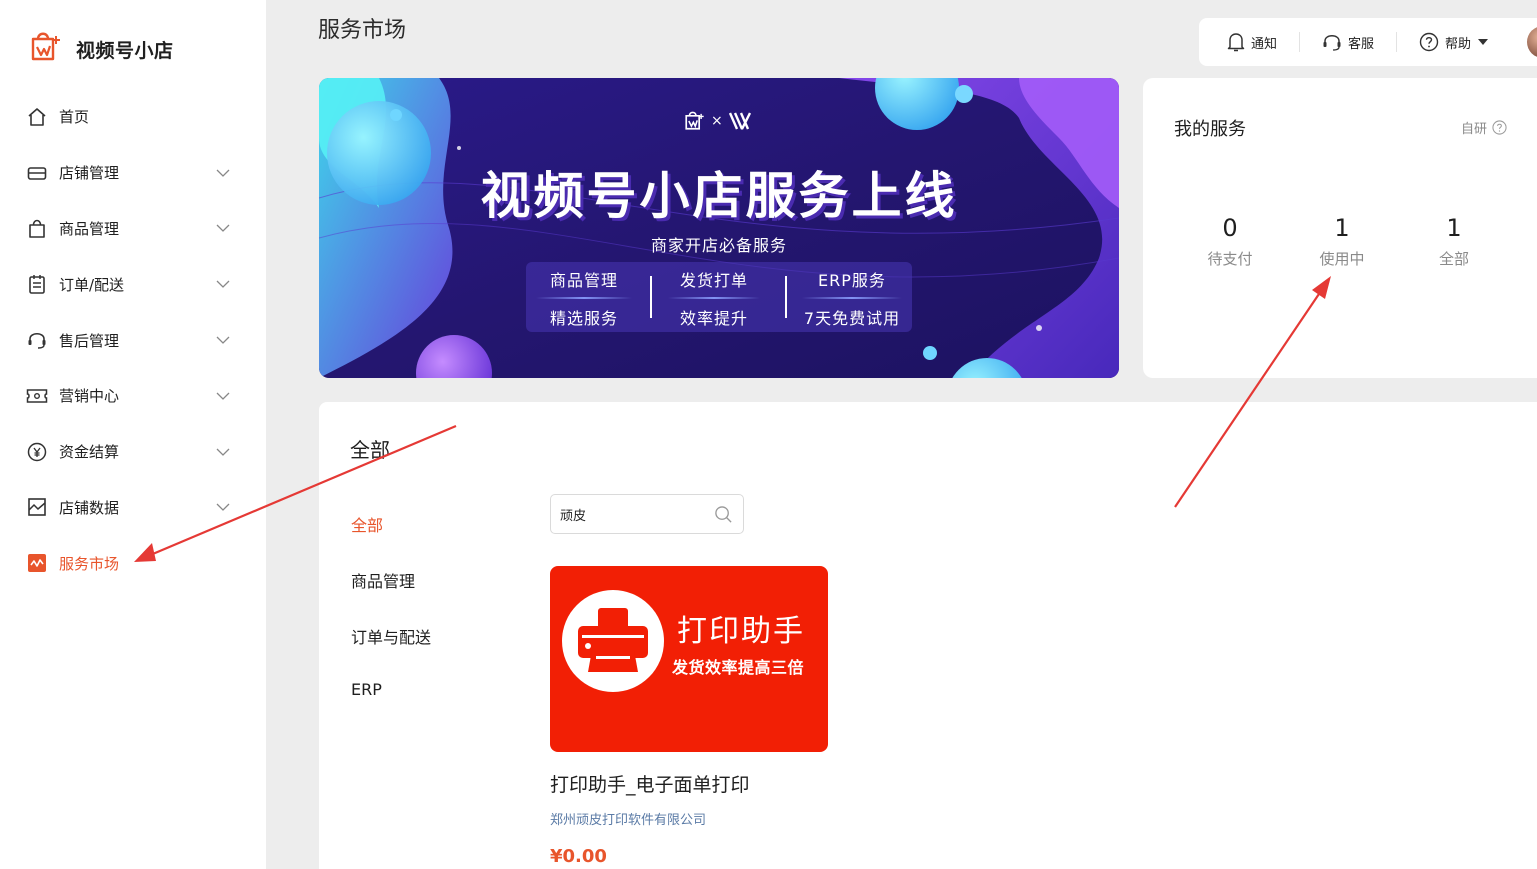 Image resolution: width=1537 pixels, height=869 pixels. Describe the element at coordinates (713, 280) in the screenshot. I see `banner-feature-title: 发货打单` at that location.